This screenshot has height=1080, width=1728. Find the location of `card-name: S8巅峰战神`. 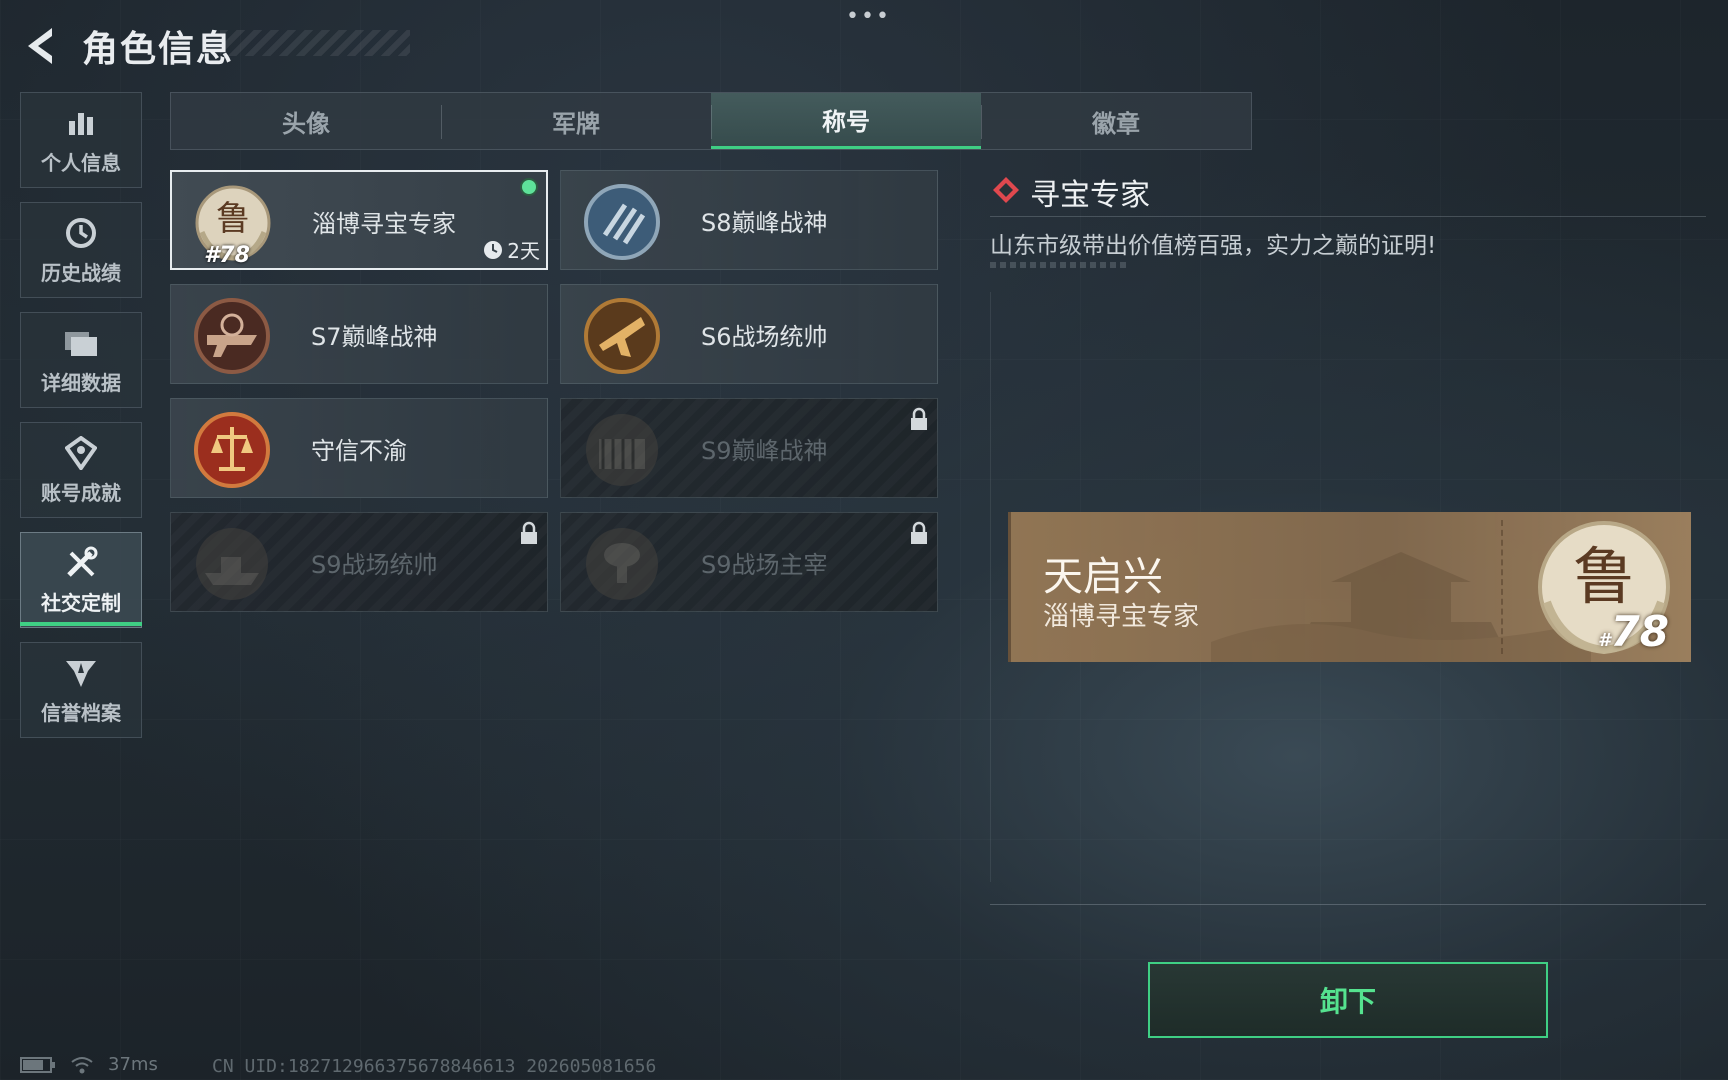

card-name: S8巅峰战神 is located at coordinates (764, 223).